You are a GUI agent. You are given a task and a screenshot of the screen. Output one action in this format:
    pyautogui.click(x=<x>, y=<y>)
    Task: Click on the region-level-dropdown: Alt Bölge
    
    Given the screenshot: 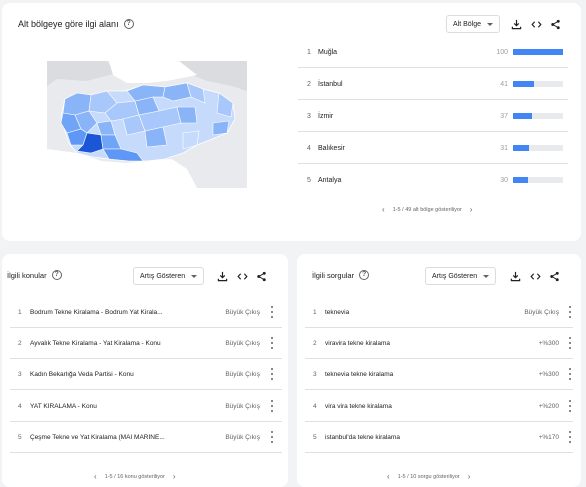 What is the action you would take?
    pyautogui.click(x=473, y=24)
    